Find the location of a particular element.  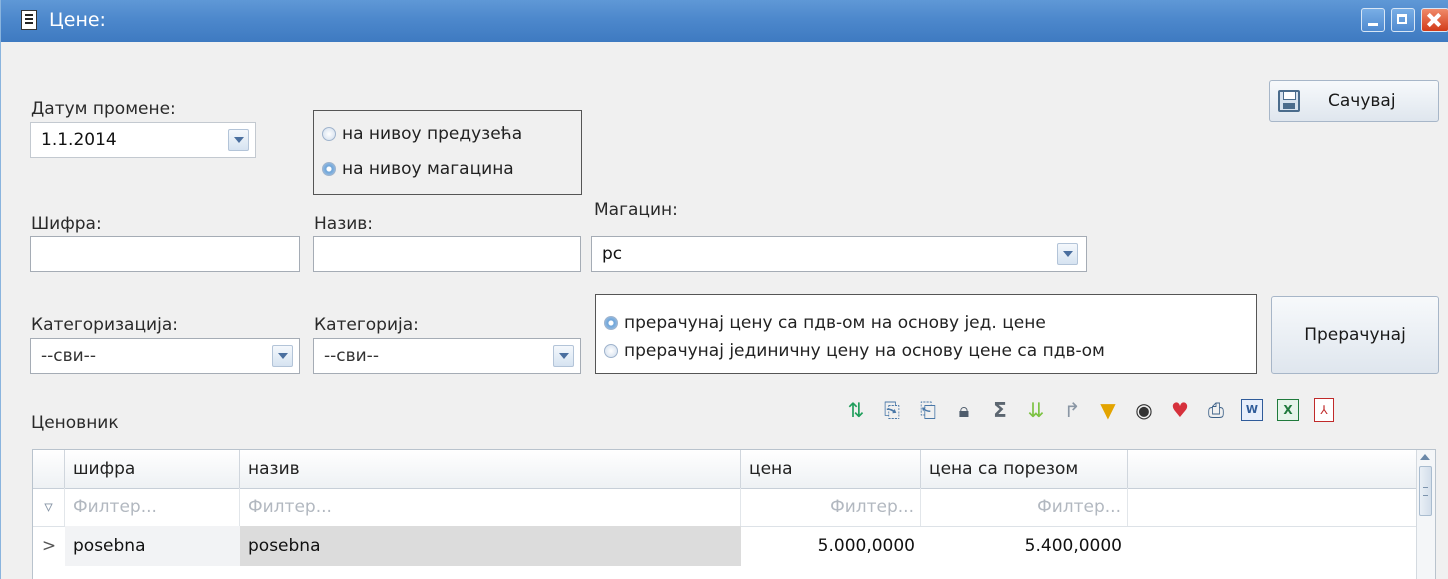

filter-icon: ▼ is located at coordinates (1108, 410).